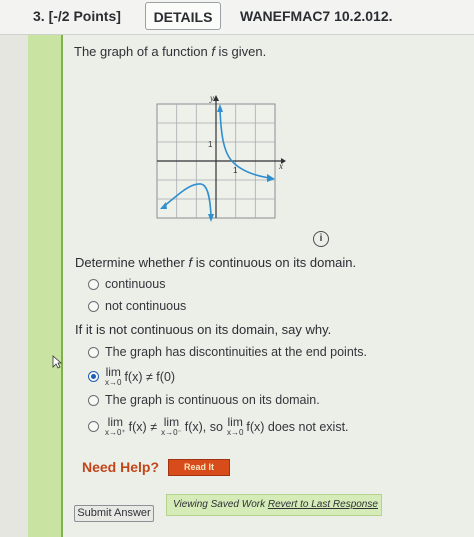 The height and width of the screenshot is (537, 474). What do you see at coordinates (93, 376) in the screenshot?
I see `radio-limit-not-equal-value` at bounding box center [93, 376].